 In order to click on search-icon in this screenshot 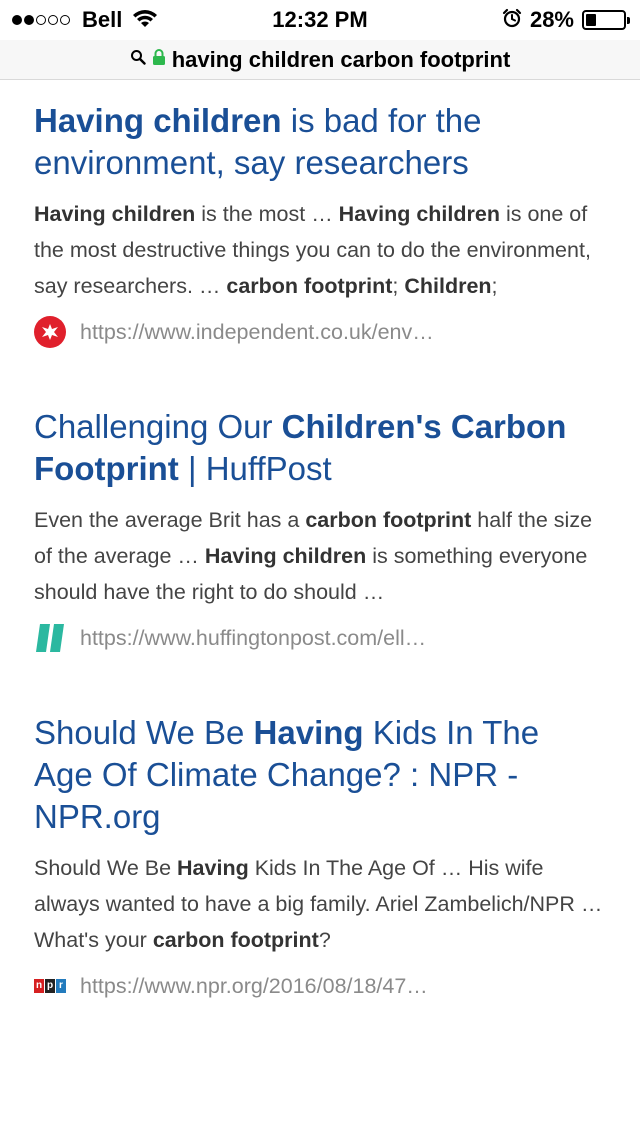, I will do `click(138, 59)`.